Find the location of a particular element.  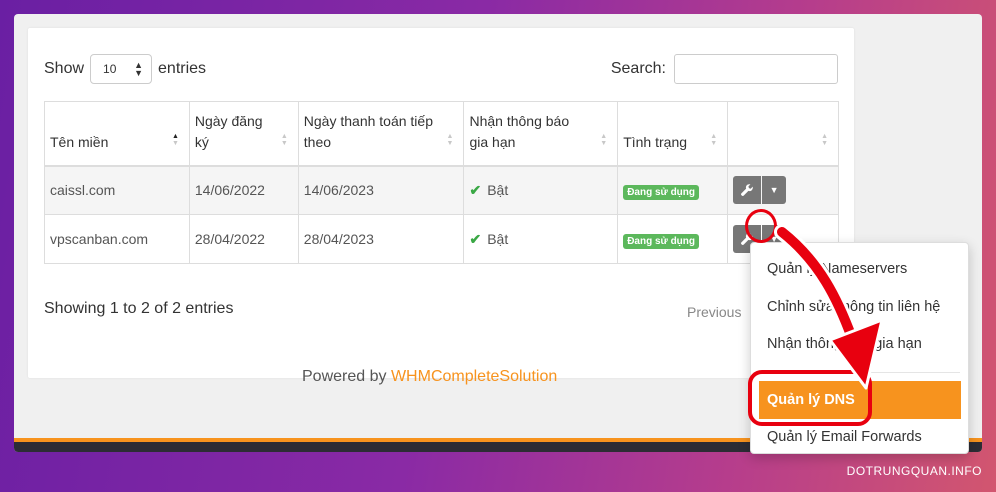

menu-item-email-forwards: Quản lý Email Forwards is located at coordinates (844, 437).